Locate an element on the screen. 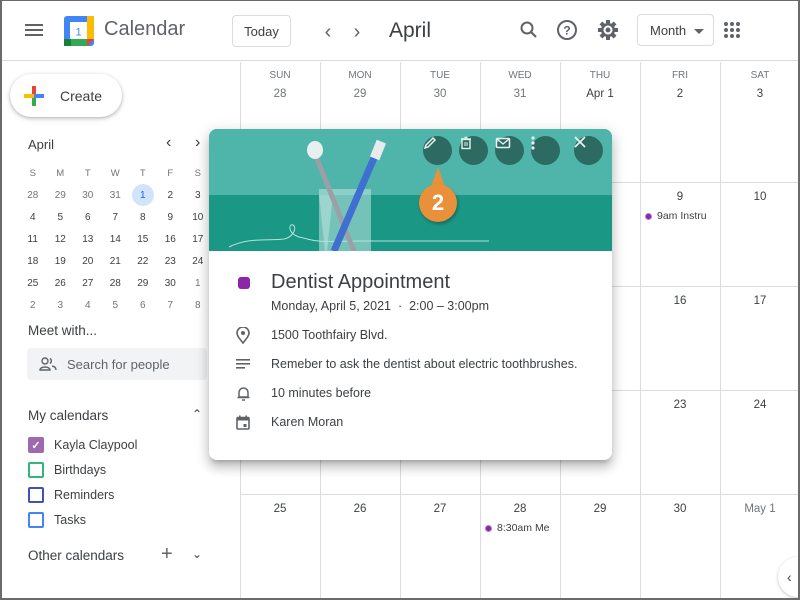  day-number: 16 is located at coordinates (680, 301).